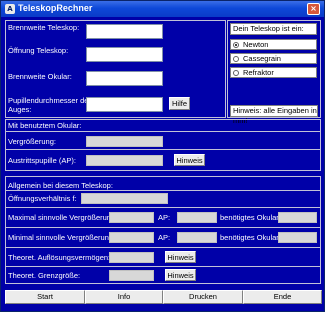 This screenshot has height=312, width=325. I want to click on grenzgroesse-label: Theoret. Grenzgröße:, so click(44, 275).